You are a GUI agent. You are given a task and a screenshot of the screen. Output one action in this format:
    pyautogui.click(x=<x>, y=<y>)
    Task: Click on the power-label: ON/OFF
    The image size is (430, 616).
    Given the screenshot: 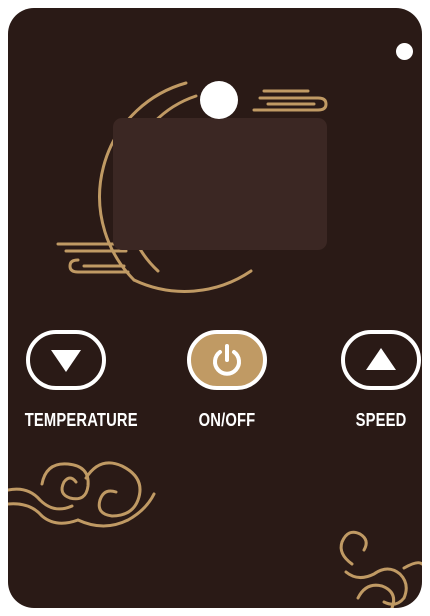 What is the action you would take?
    pyautogui.click(x=227, y=420)
    